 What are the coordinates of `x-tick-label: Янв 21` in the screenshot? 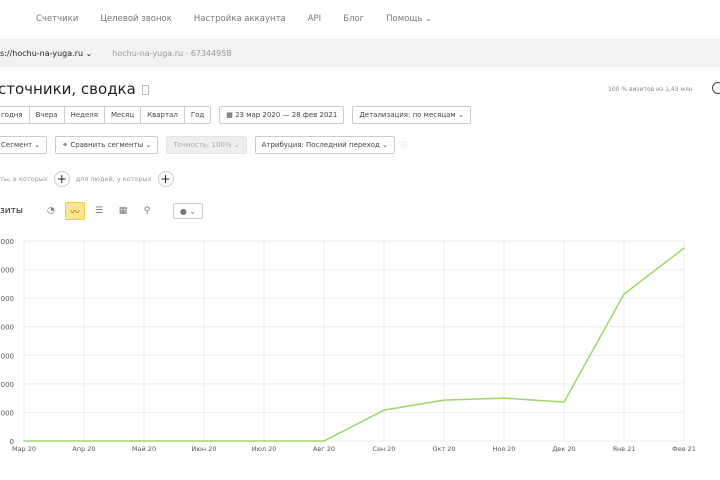 It's located at (624, 449).